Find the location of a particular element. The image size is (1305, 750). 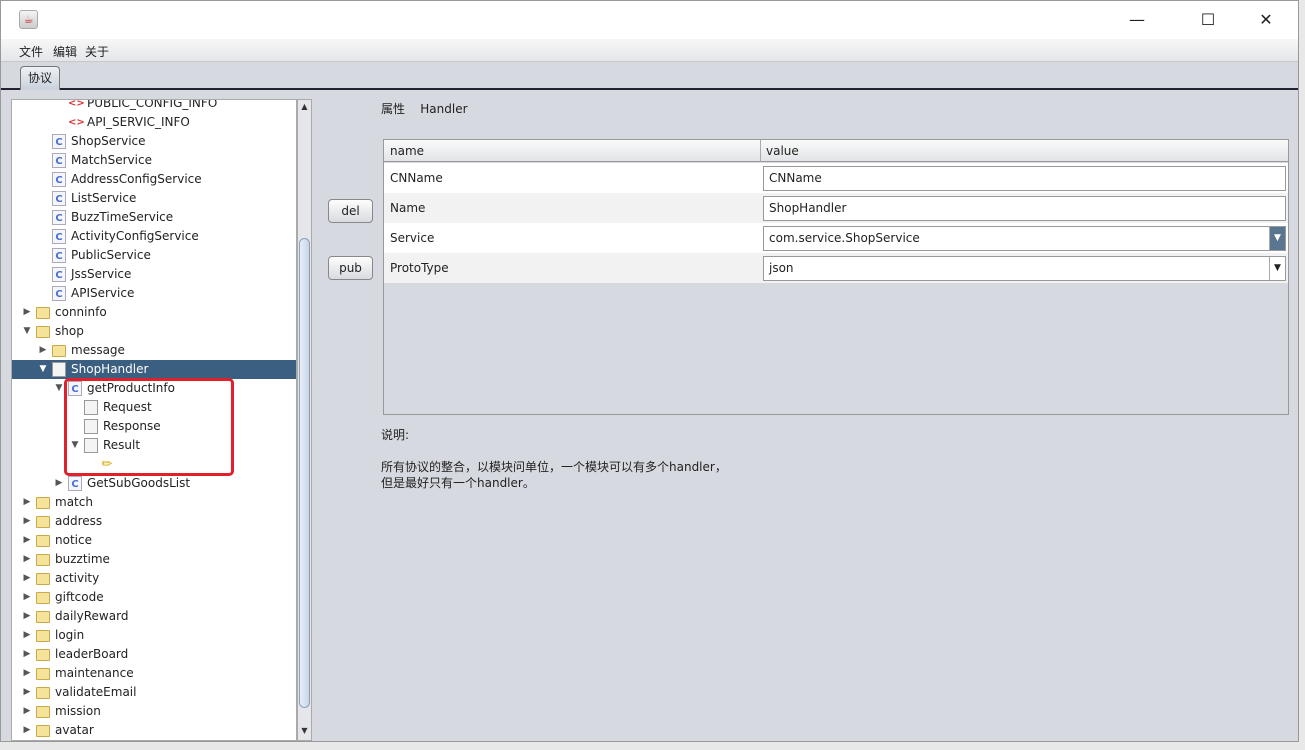

tree-item: ▶ match is located at coordinates (154, 502).